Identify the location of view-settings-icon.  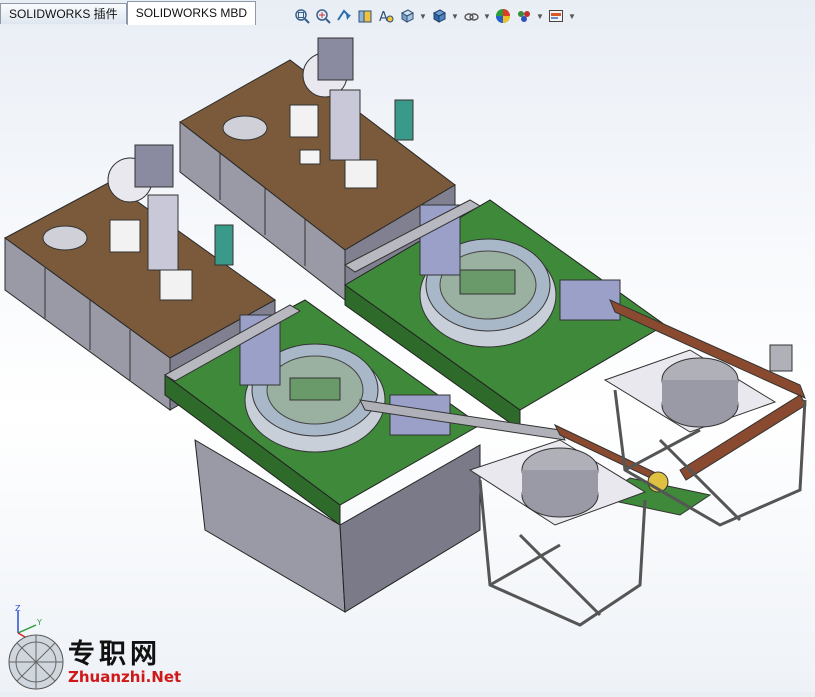
(556, 16).